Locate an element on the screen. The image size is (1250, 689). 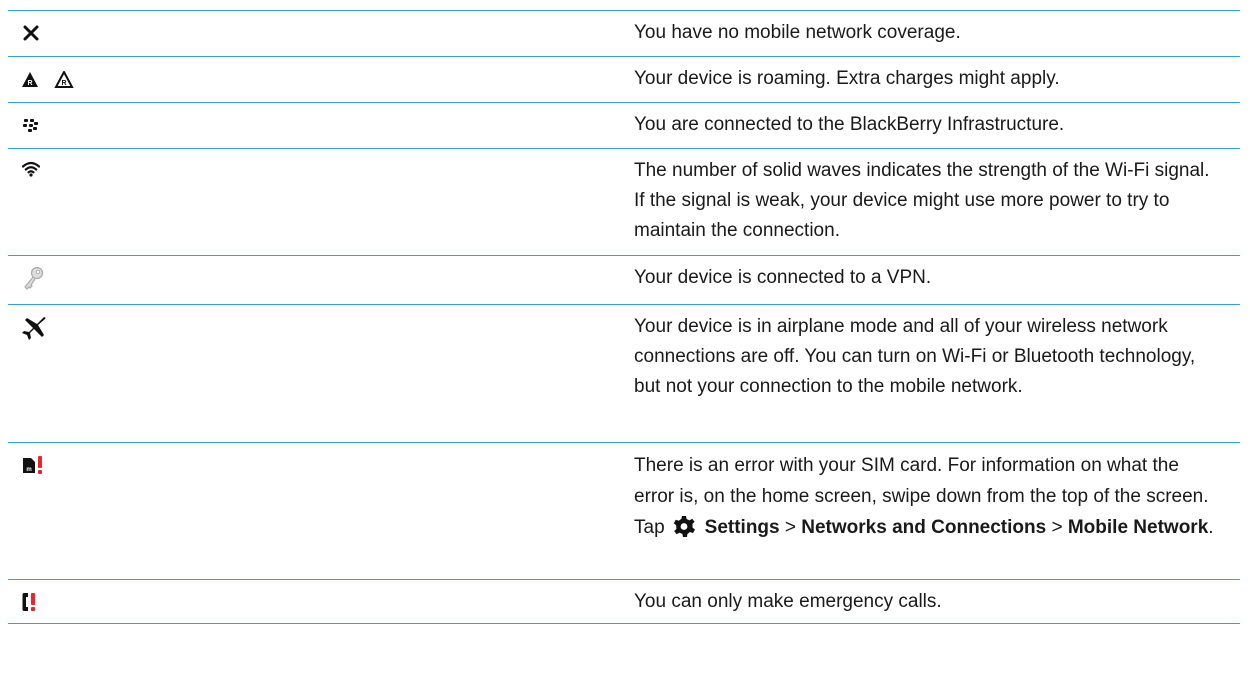
x-no-coverage-icon is located at coordinates (31, 33).